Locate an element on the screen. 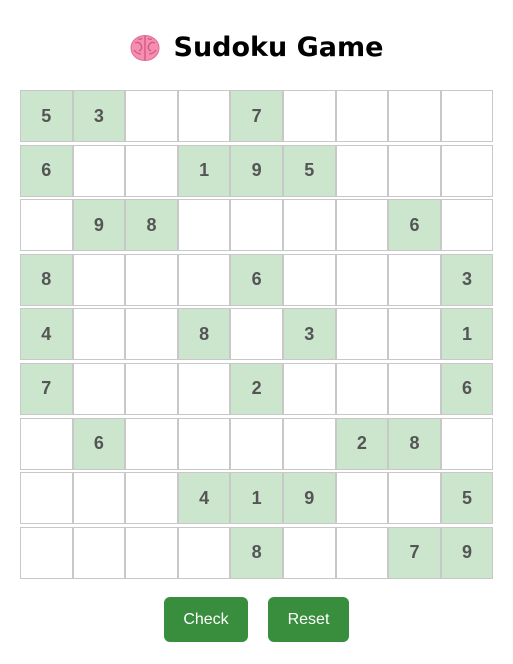 The image size is (513, 664). grid-row: 8 79 is located at coordinates (257, 552).